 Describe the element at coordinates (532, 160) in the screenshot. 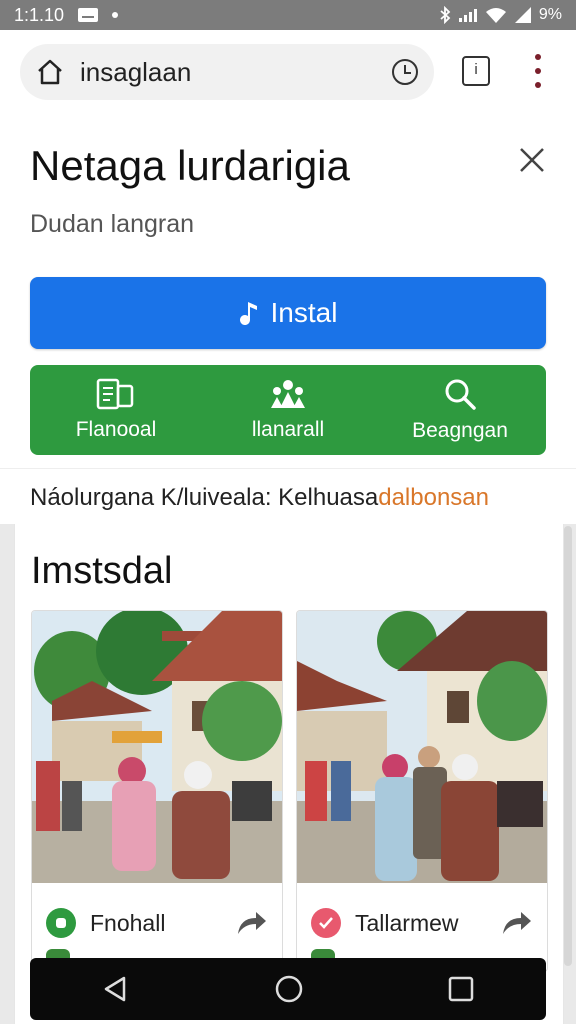

I see `close-icon` at that location.